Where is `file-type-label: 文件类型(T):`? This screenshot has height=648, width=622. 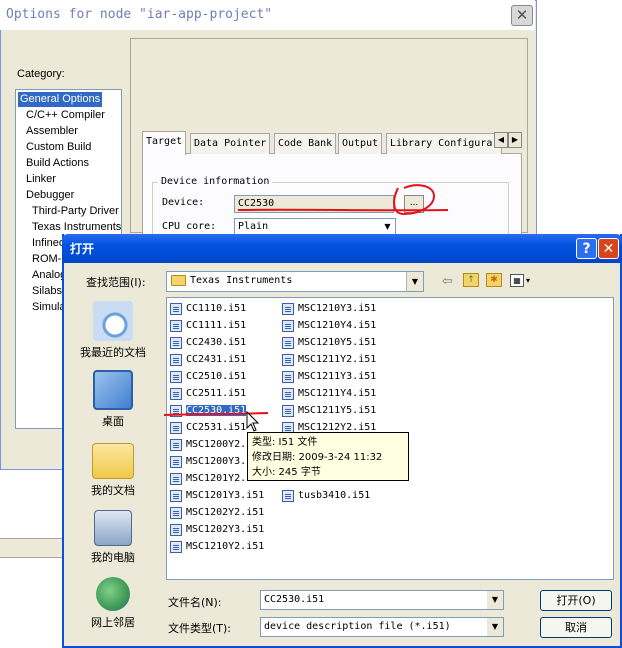
file-type-label: 文件类型(T): is located at coordinates (200, 628).